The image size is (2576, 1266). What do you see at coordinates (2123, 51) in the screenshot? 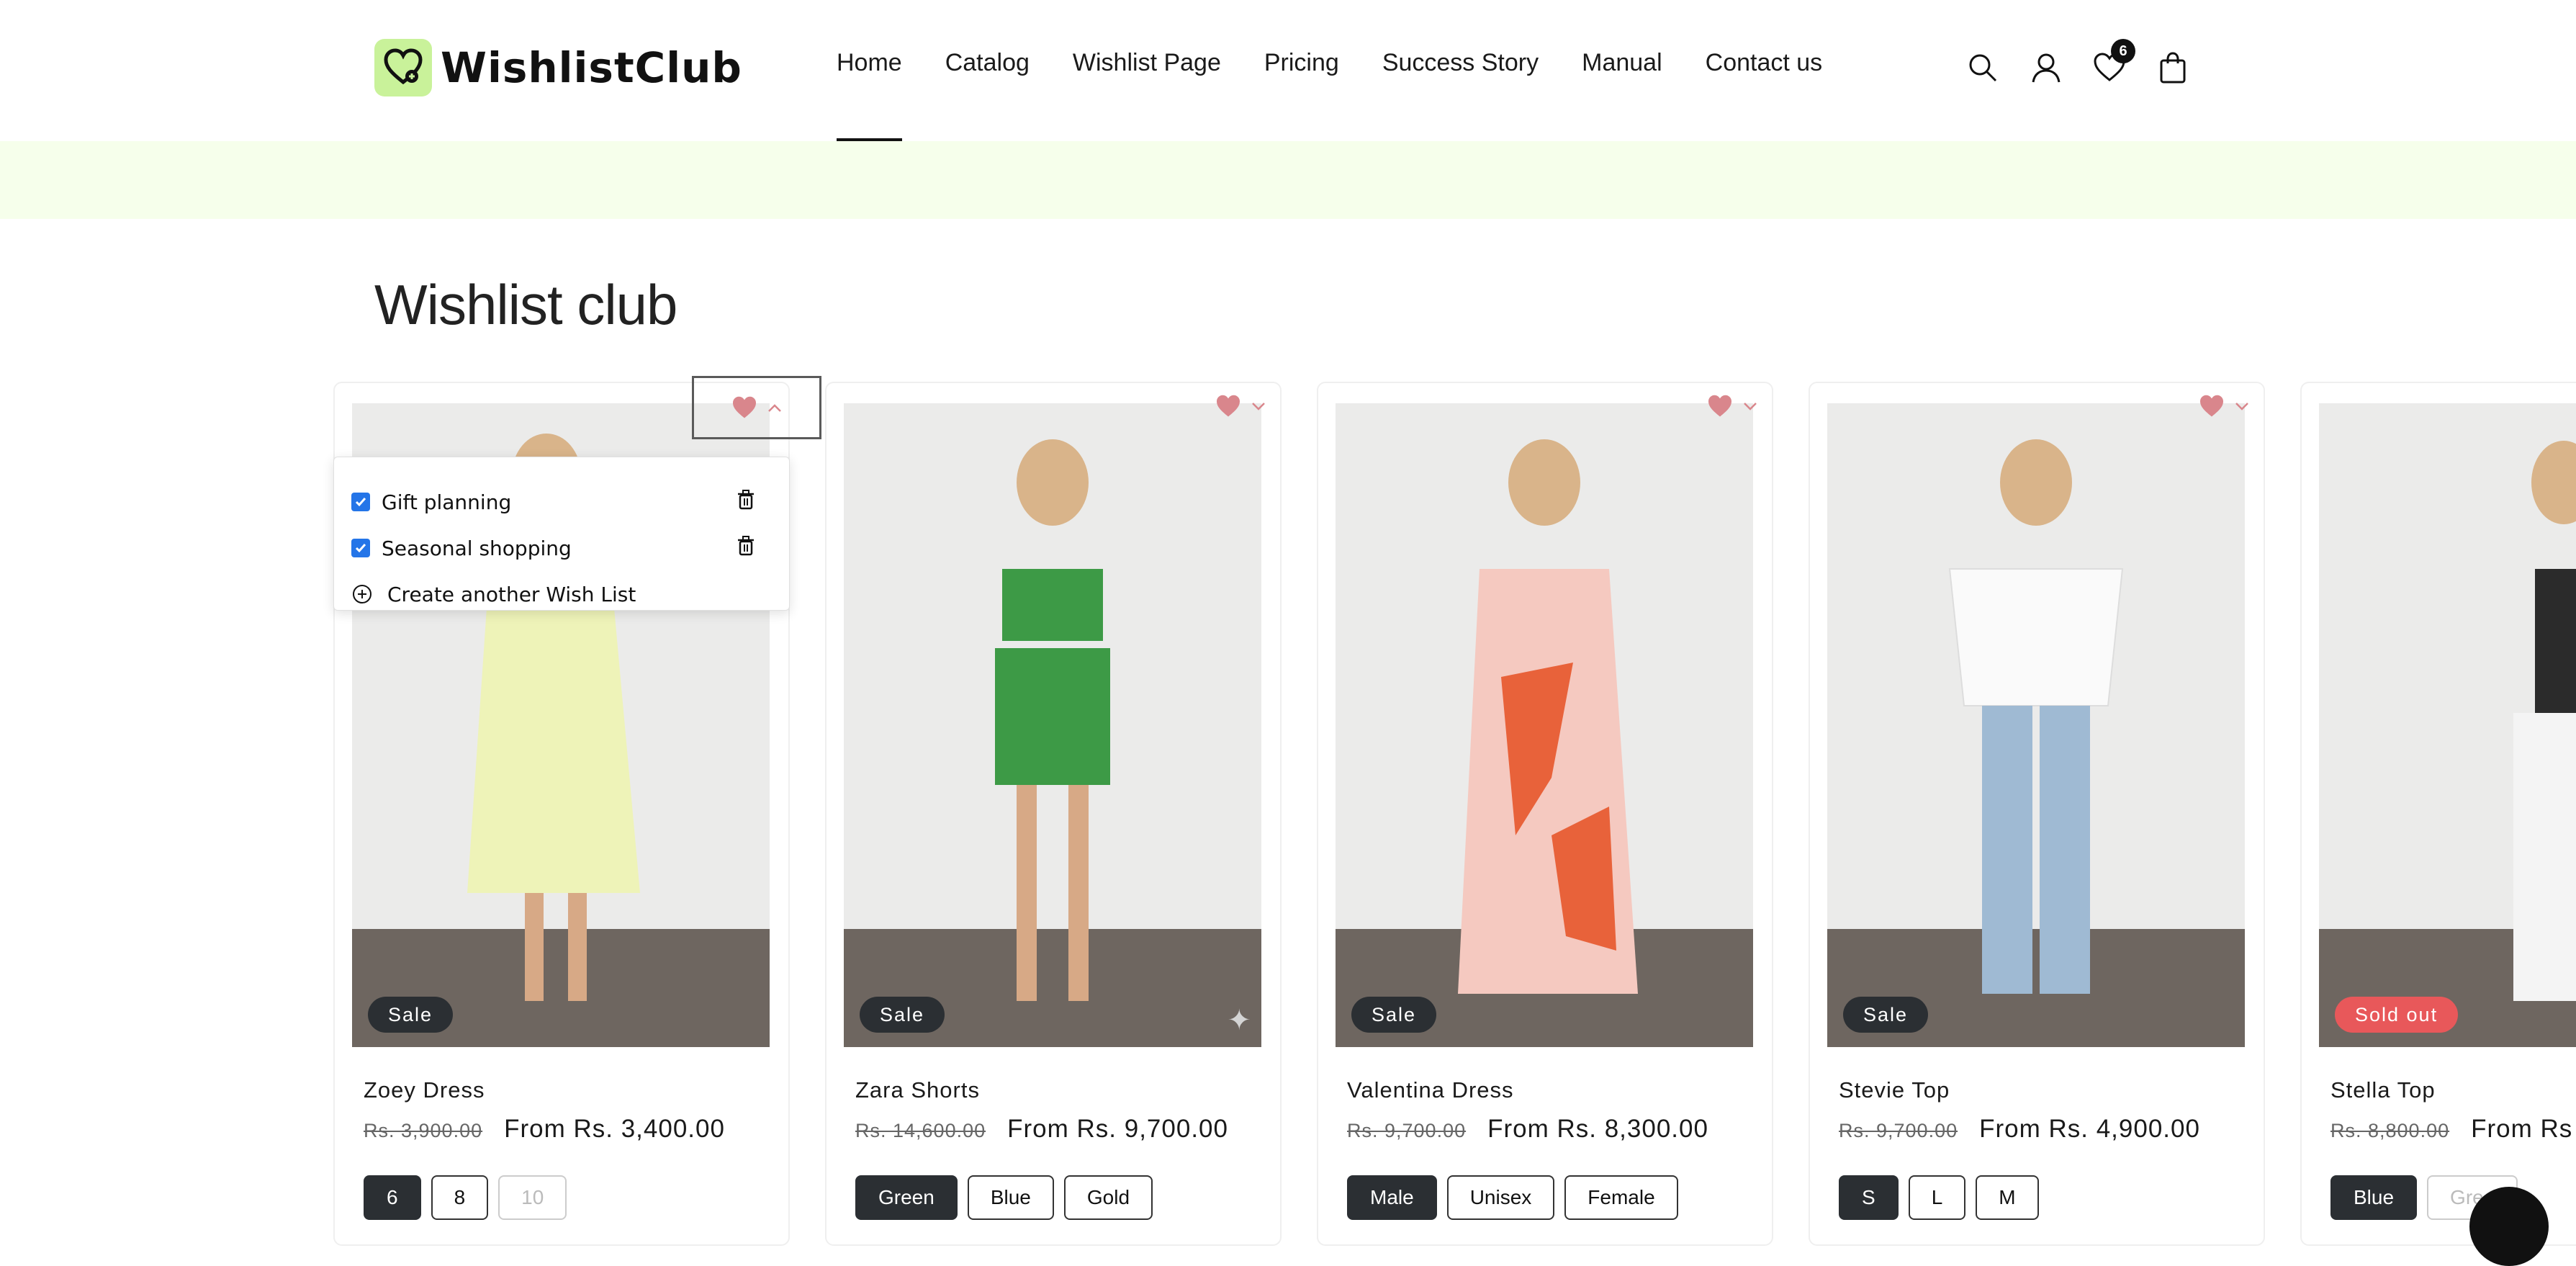
I see `wishlist-count-badge: 6` at bounding box center [2123, 51].